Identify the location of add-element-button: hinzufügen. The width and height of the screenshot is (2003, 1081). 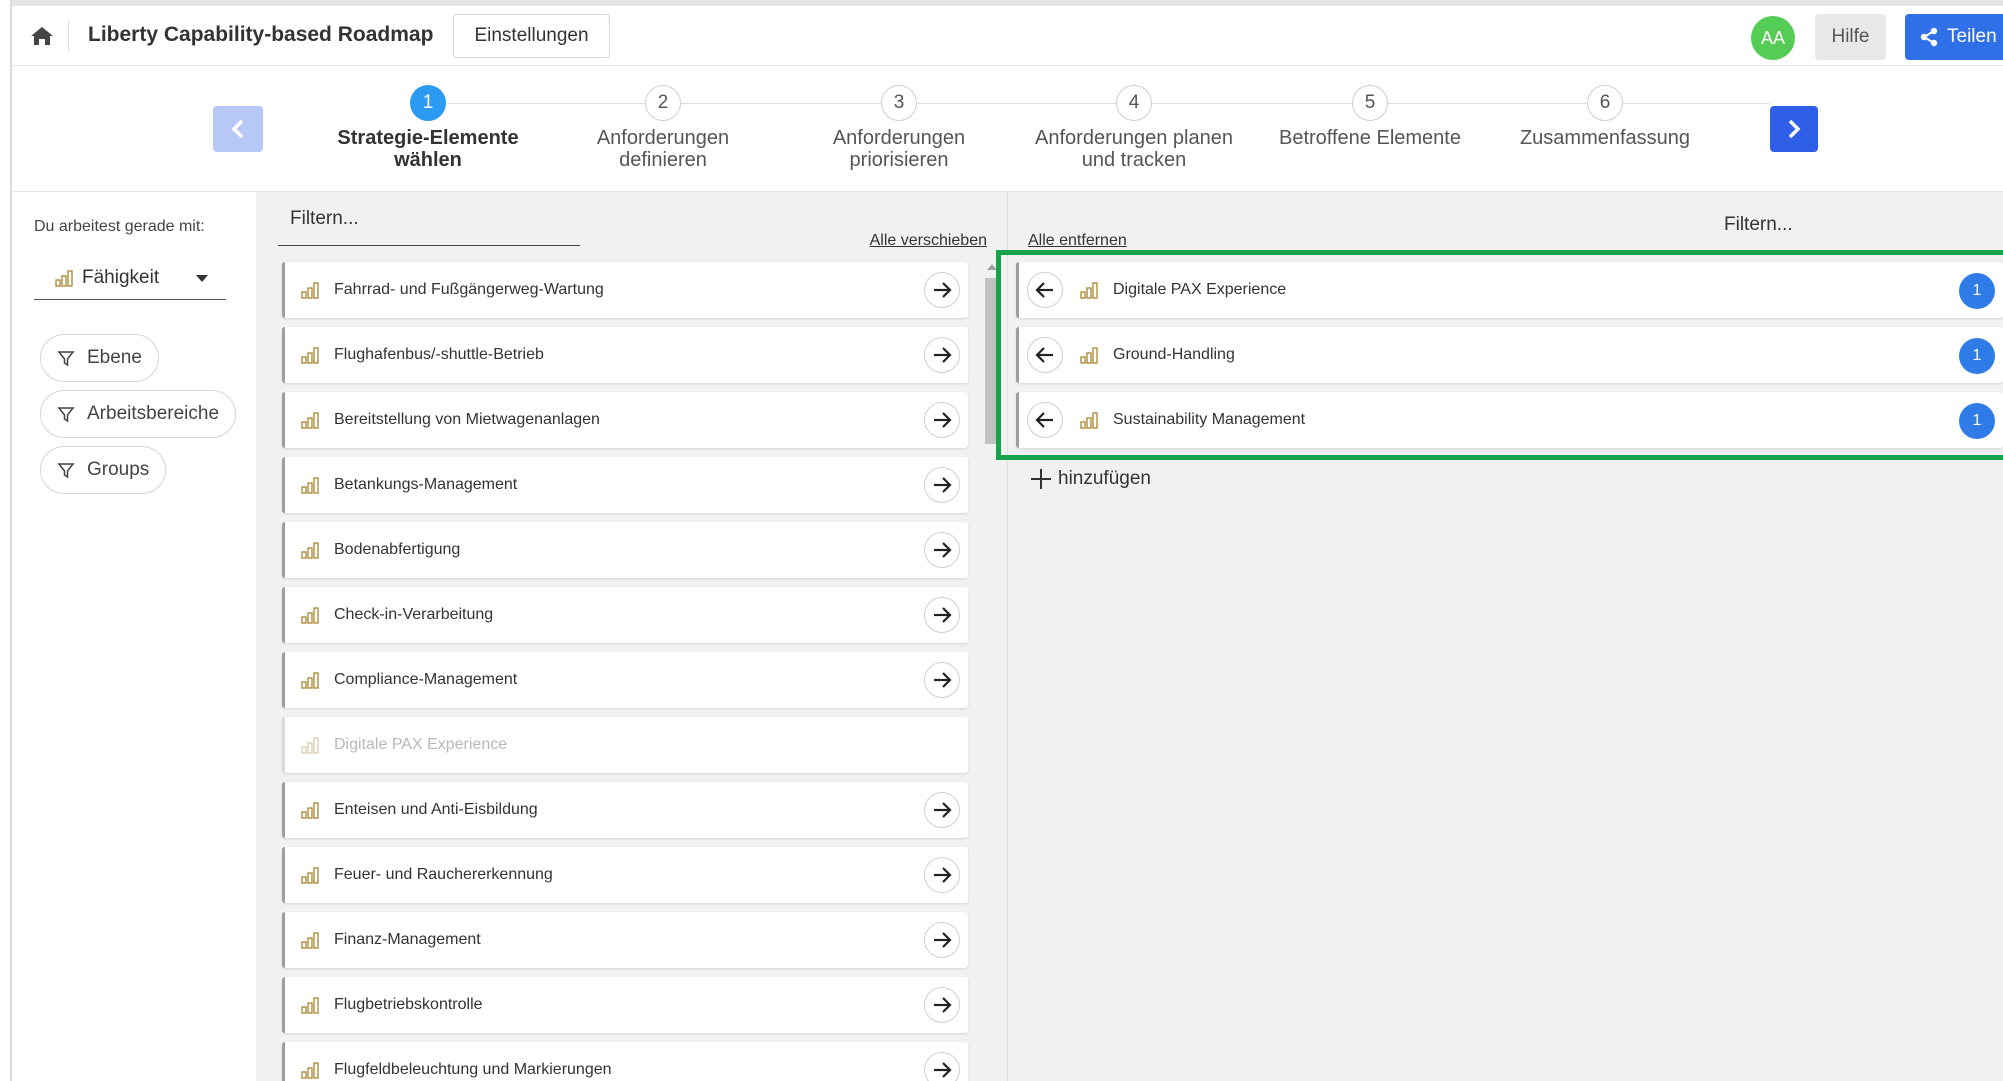
(1090, 479).